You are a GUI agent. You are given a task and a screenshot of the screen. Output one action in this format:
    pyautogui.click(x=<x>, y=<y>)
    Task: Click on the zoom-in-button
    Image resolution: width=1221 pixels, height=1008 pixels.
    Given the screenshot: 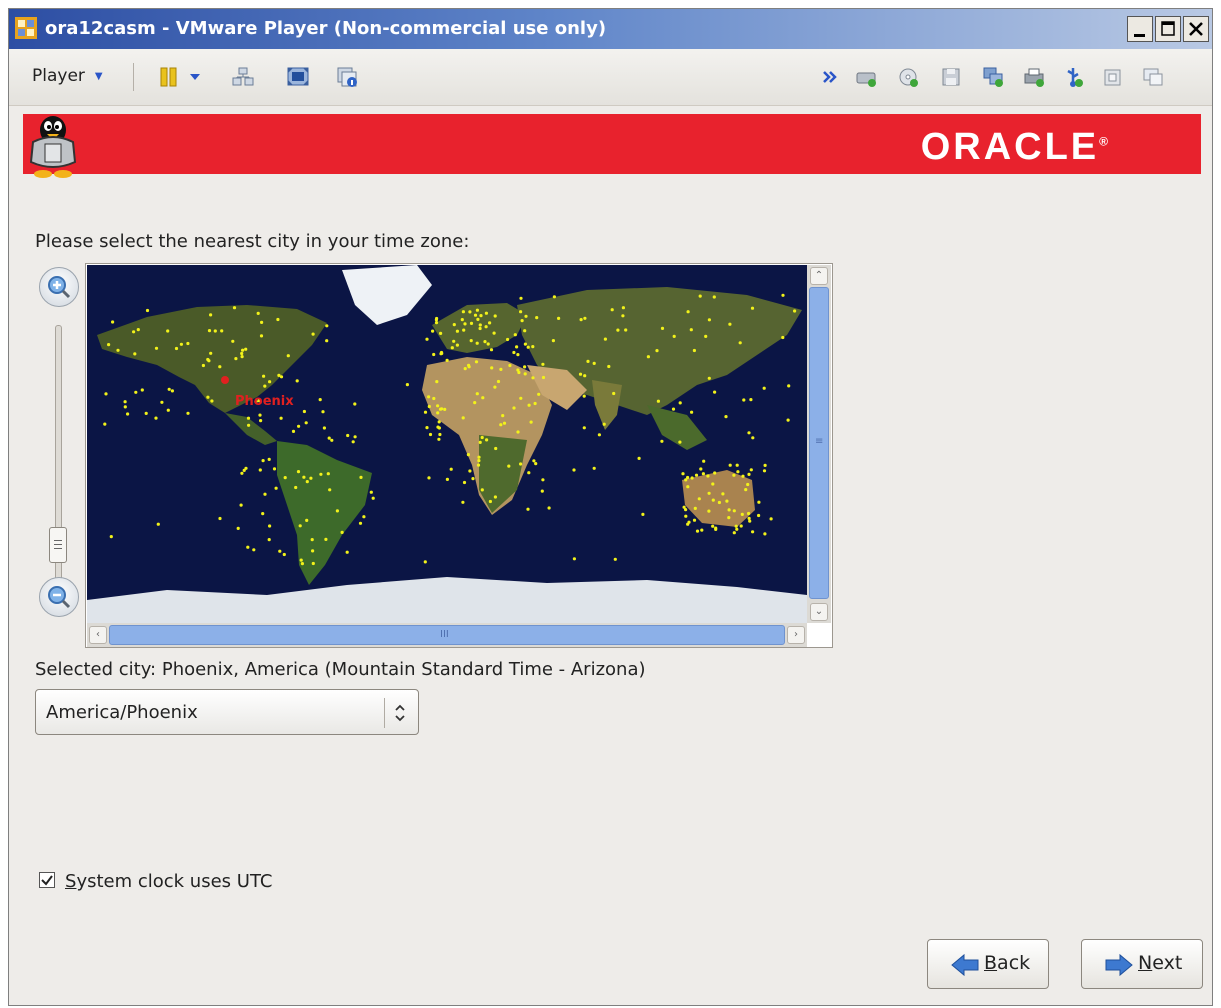 What is the action you would take?
    pyautogui.click(x=59, y=287)
    